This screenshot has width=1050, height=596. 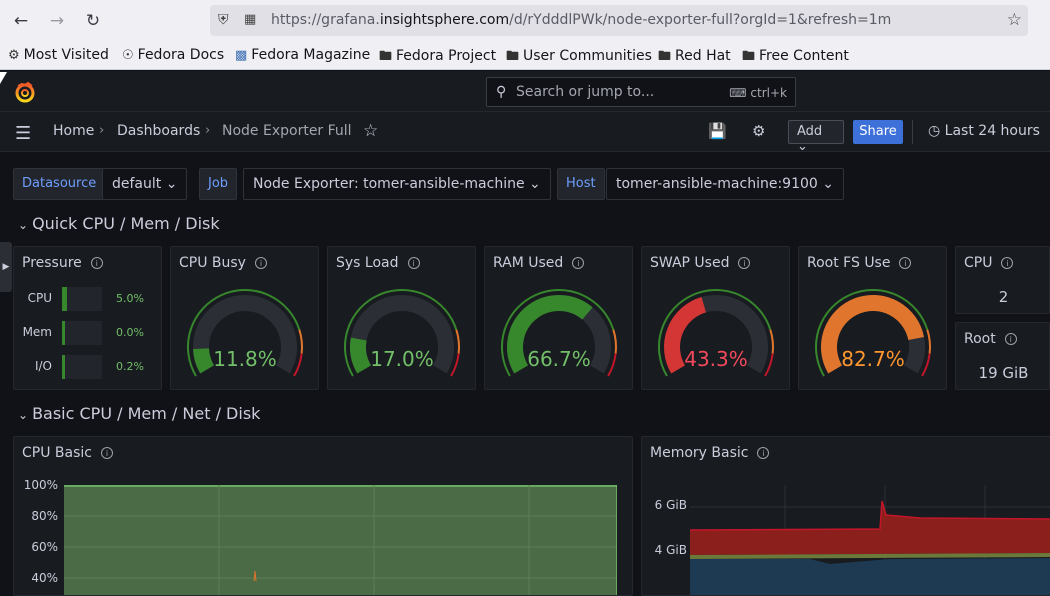 I want to click on gauge-value: 11.8%, so click(x=245, y=359).